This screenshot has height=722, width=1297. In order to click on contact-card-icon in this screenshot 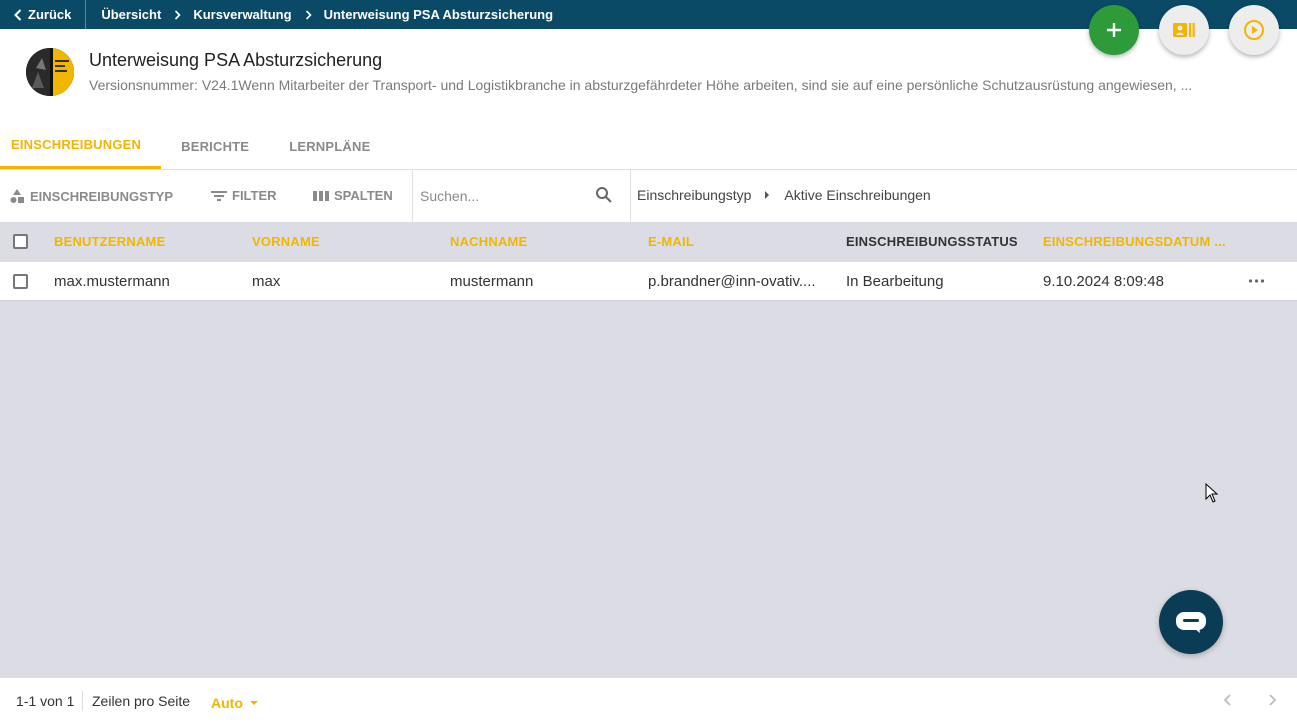, I will do `click(1184, 30)`.